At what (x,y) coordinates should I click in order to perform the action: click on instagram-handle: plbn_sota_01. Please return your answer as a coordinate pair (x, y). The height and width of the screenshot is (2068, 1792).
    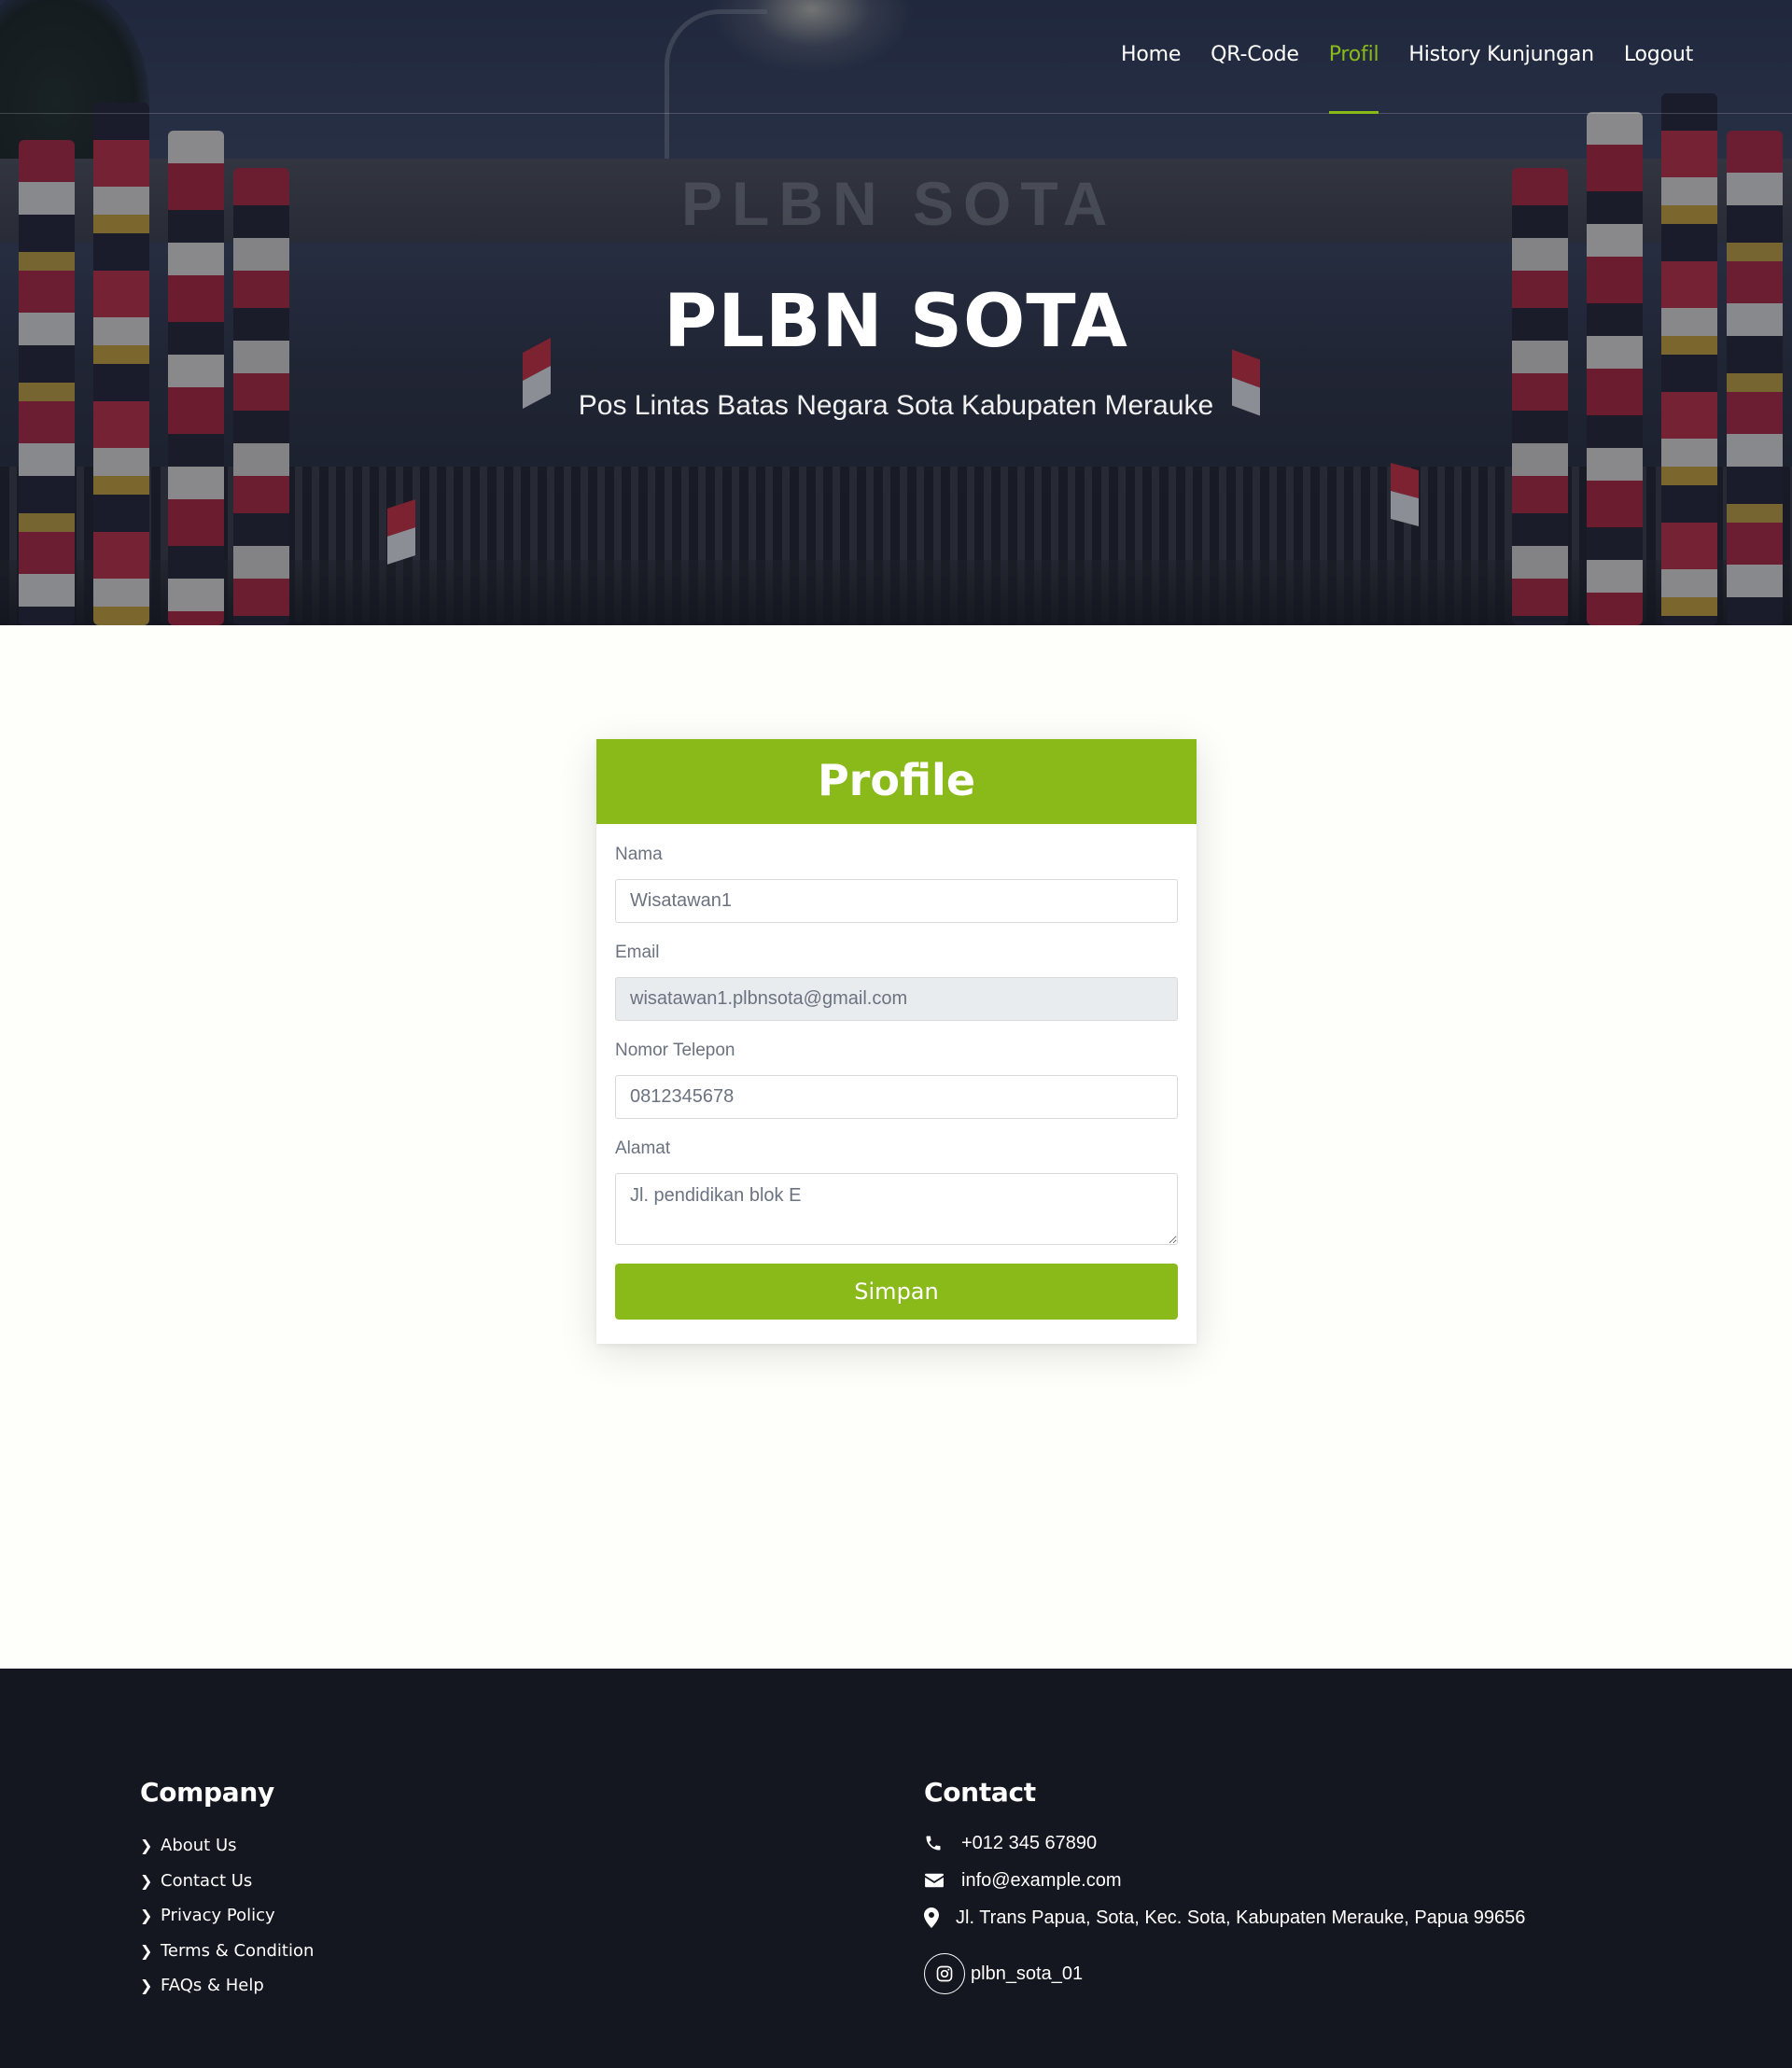
    Looking at the image, I should click on (1027, 1974).